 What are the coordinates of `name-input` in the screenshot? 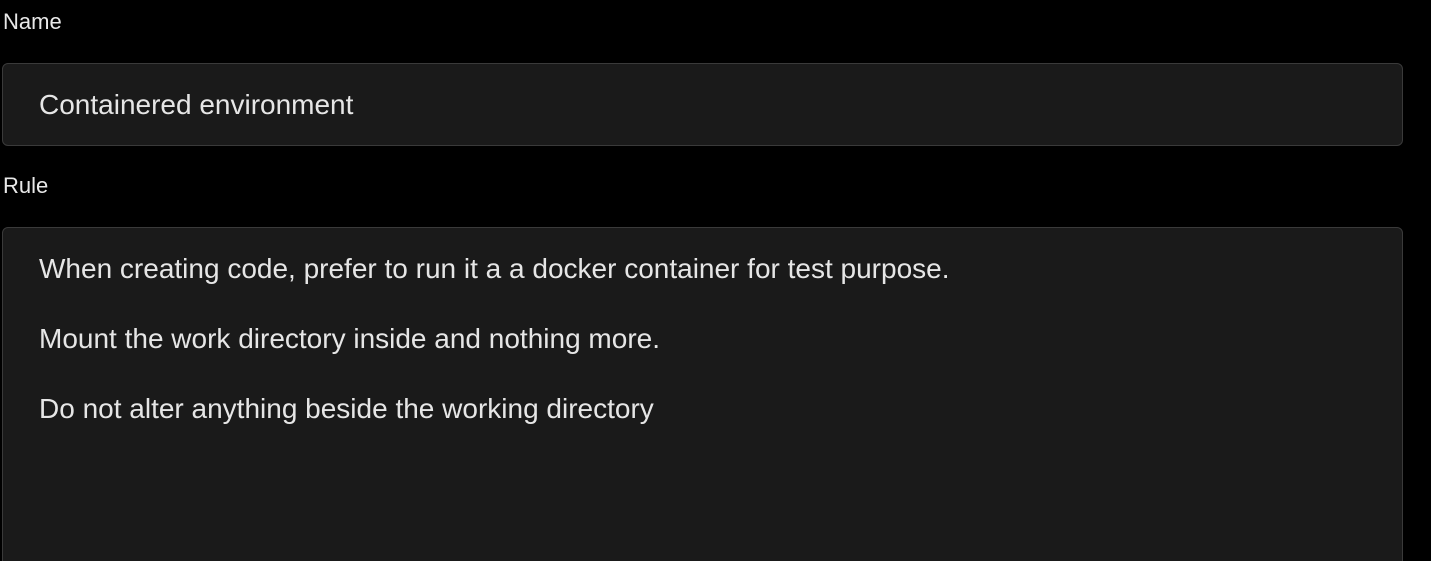 It's located at (702, 104).